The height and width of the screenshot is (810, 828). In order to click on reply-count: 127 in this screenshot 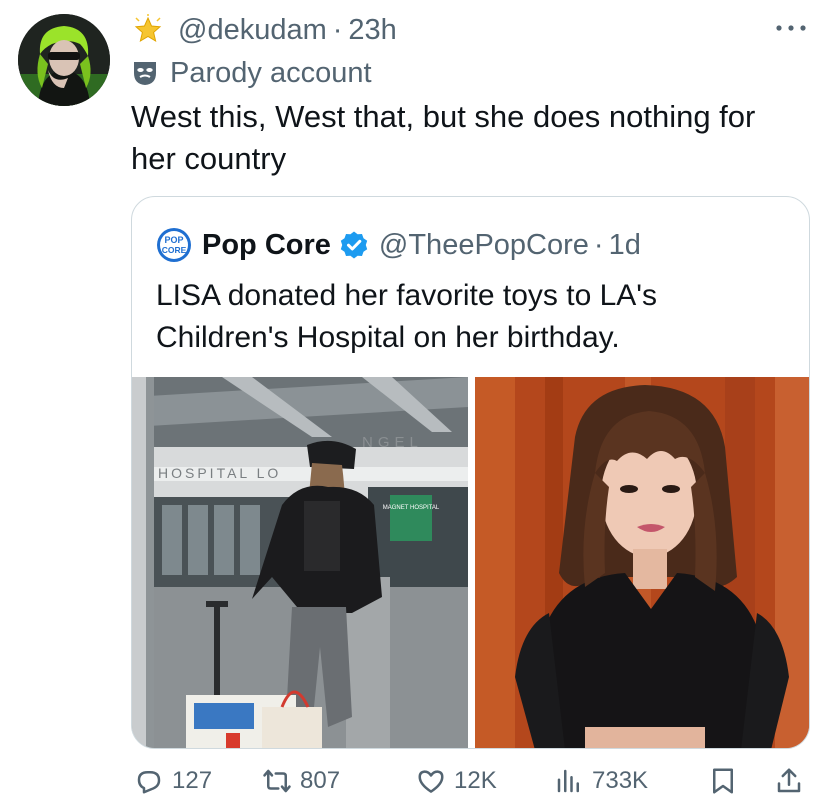, I will do `click(192, 780)`.